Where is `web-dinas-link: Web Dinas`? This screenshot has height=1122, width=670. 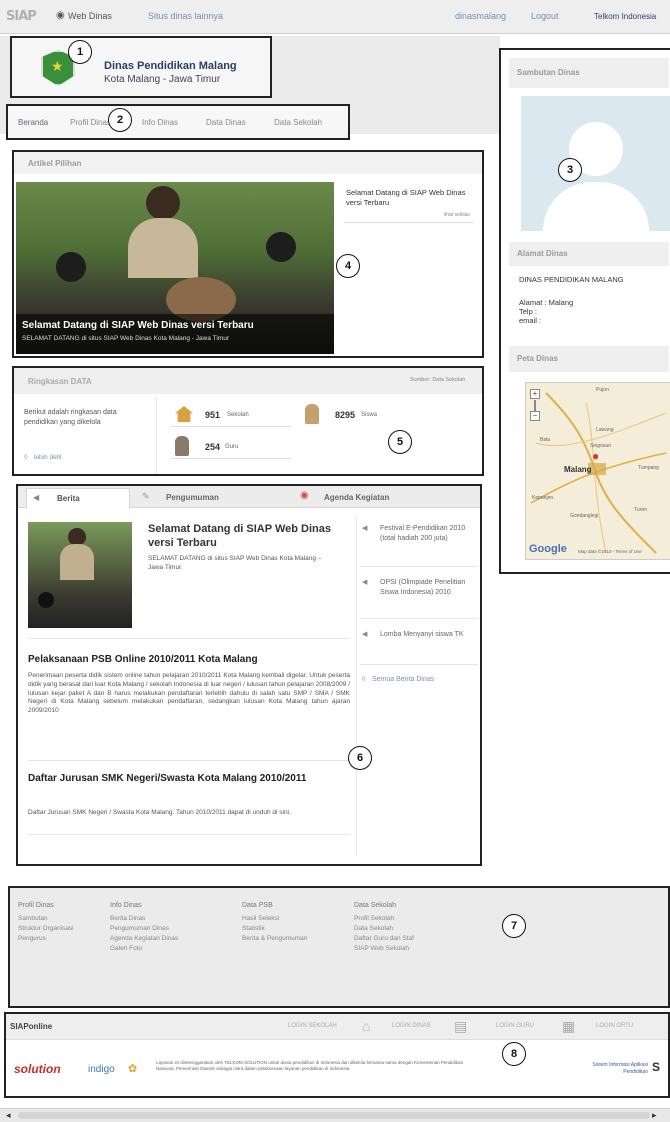 web-dinas-link: Web Dinas is located at coordinates (90, 16).